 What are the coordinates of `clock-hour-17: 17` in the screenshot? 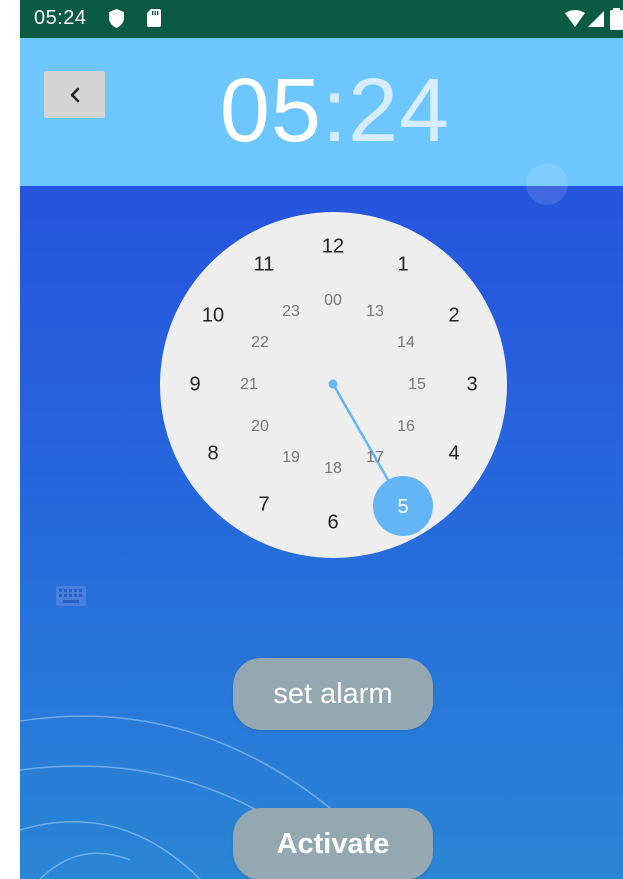 It's located at (375, 458).